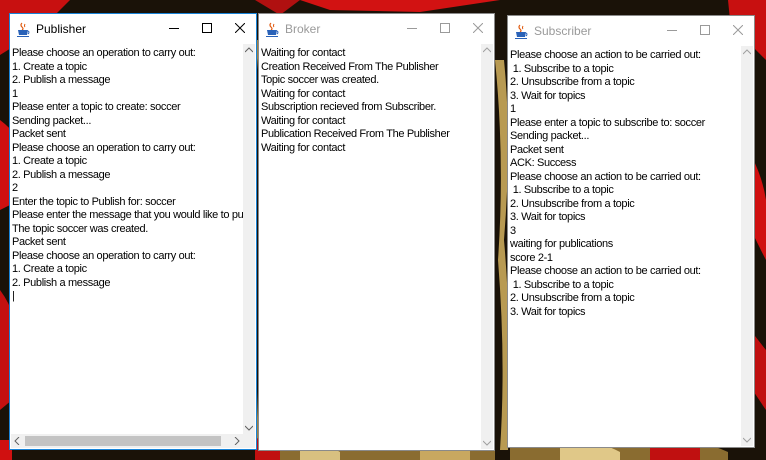  I want to click on console-line: The topic soccer was created., so click(80, 228).